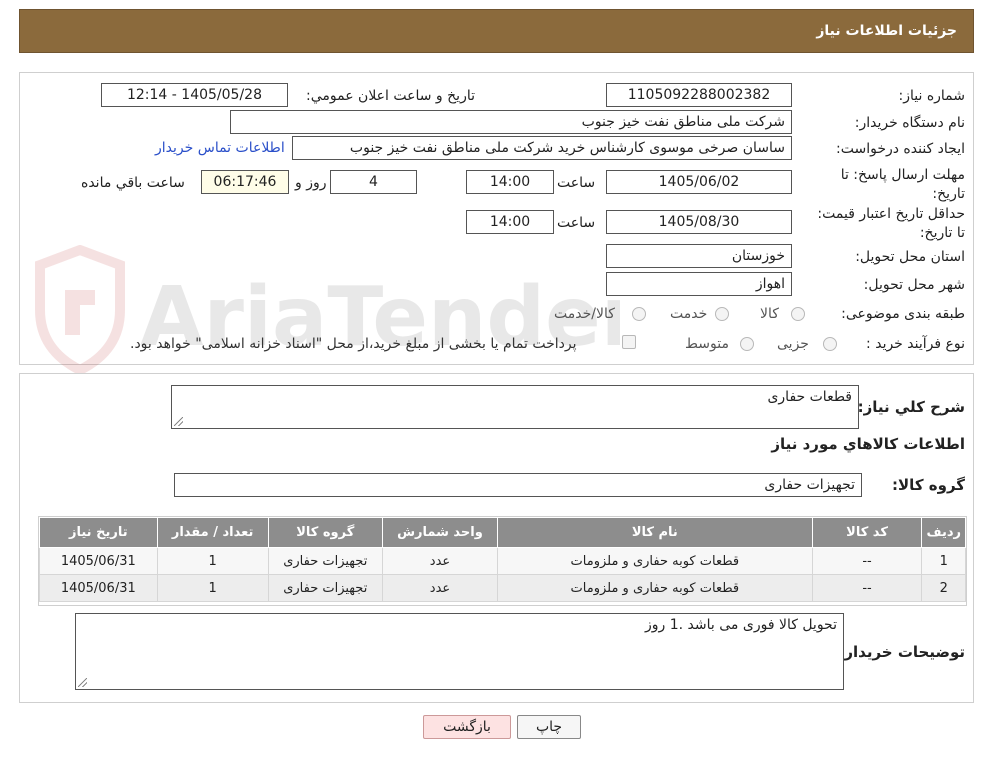  I want to click on print-button: چاپ, so click(549, 727).